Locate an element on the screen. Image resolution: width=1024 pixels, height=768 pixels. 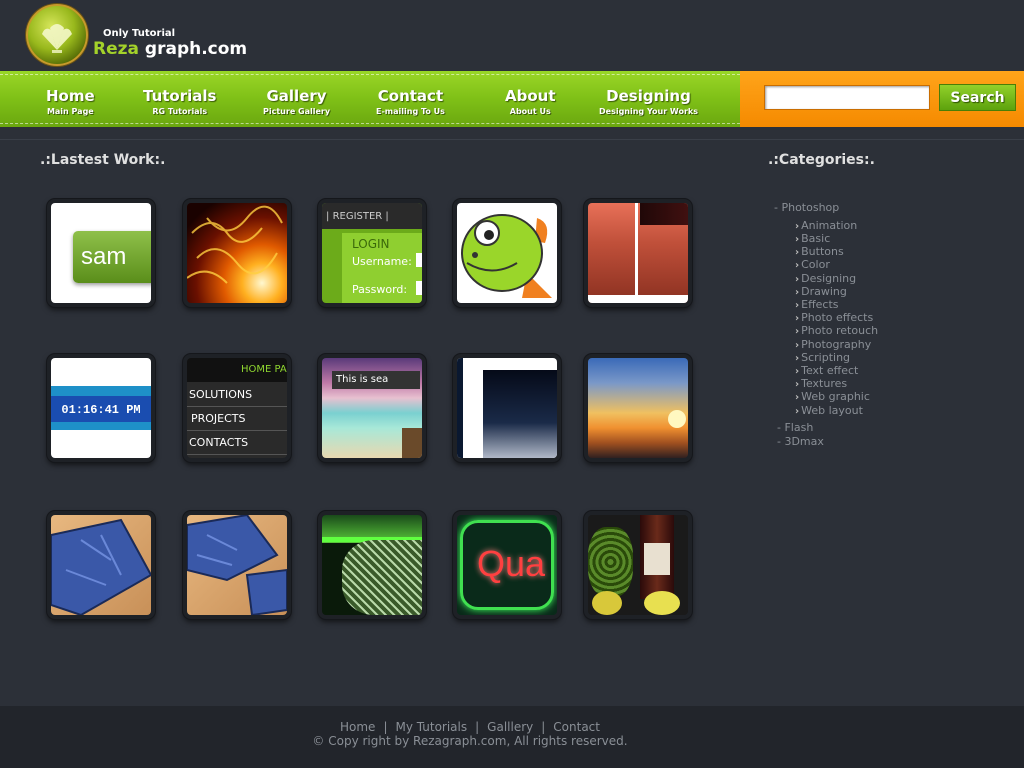
category-item: › Textures is located at coordinates (821, 383).